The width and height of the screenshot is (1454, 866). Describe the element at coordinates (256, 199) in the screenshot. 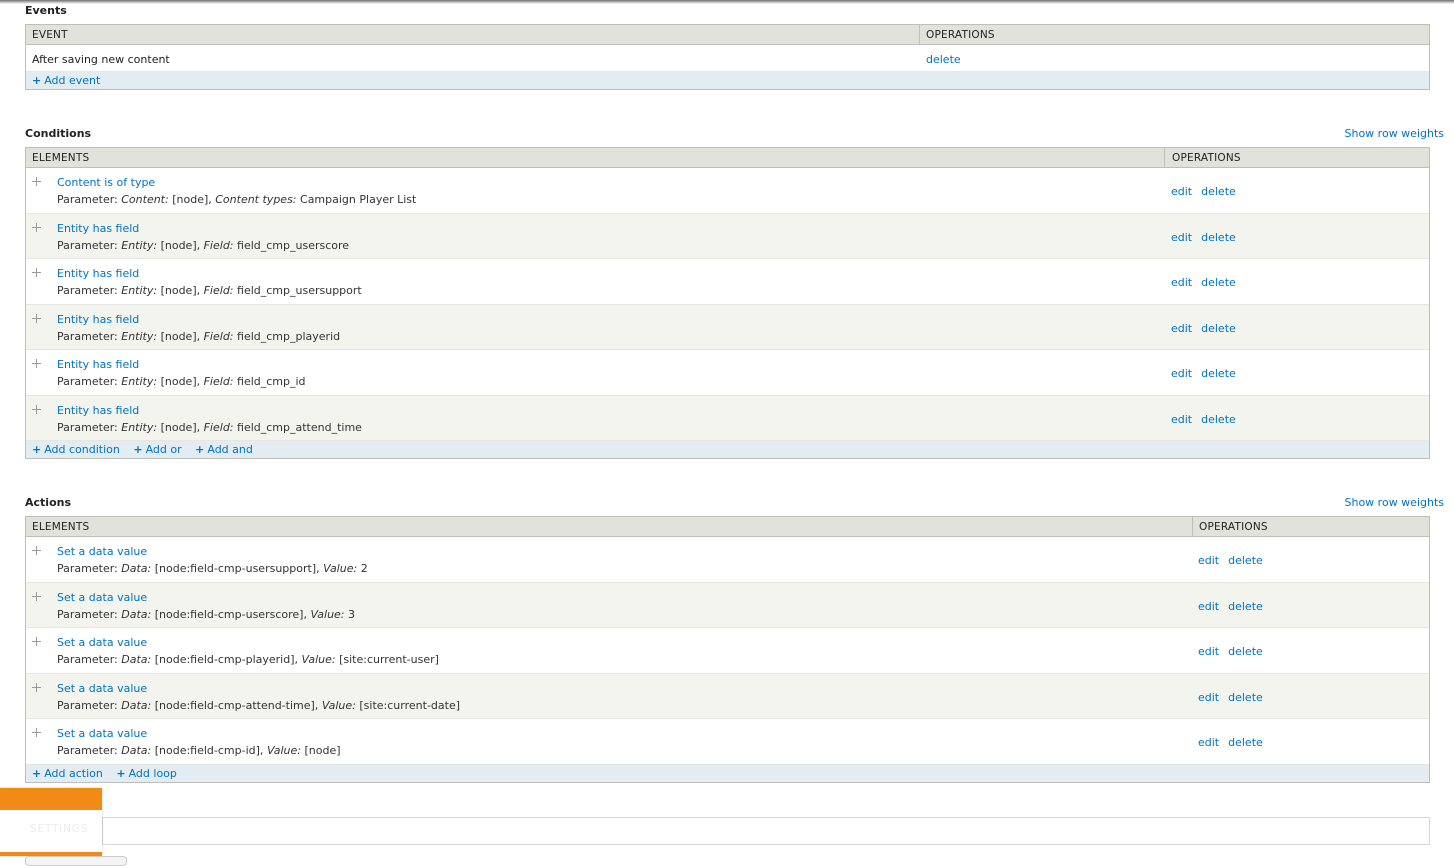

I see `parameter-key: Content types:` at that location.